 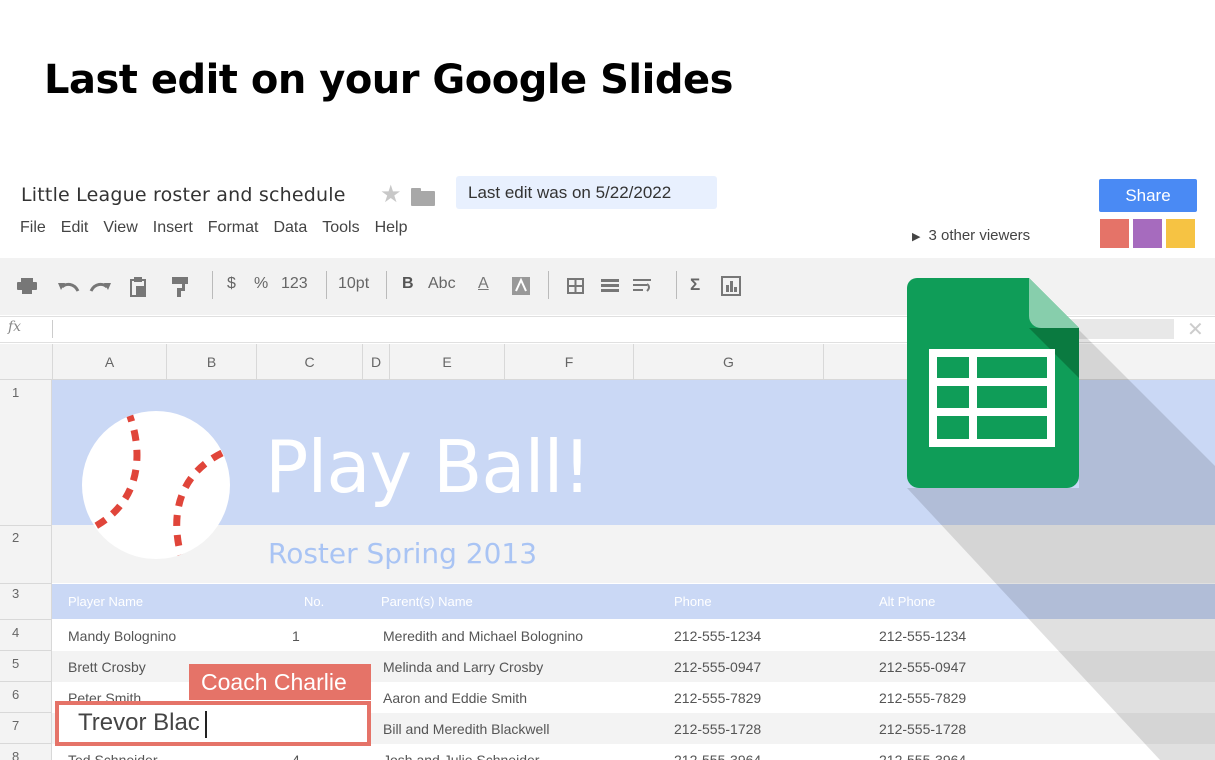 What do you see at coordinates (993, 383) in the screenshot?
I see `google-sheets-logo-icon` at bounding box center [993, 383].